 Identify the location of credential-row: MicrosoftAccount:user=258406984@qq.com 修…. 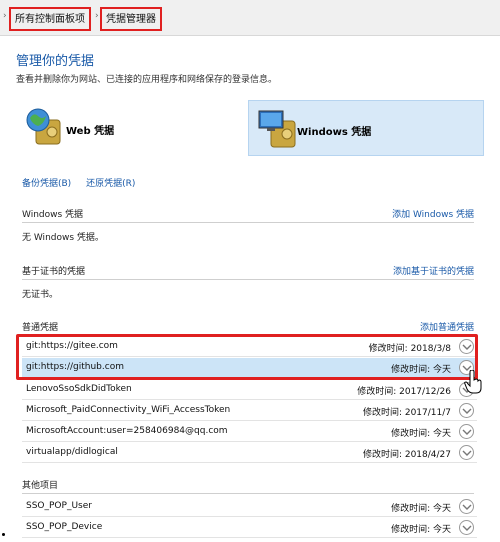
(249, 432).